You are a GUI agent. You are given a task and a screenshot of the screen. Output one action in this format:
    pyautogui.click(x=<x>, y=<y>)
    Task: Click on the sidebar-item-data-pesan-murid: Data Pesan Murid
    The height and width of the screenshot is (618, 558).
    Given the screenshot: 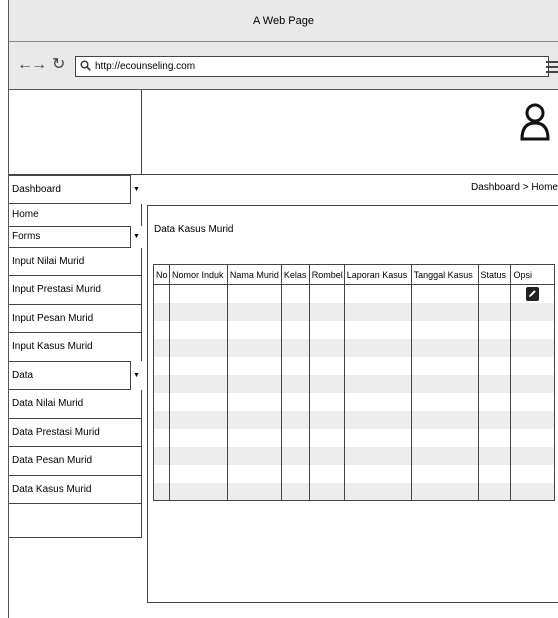 What is the action you would take?
    pyautogui.click(x=75, y=461)
    